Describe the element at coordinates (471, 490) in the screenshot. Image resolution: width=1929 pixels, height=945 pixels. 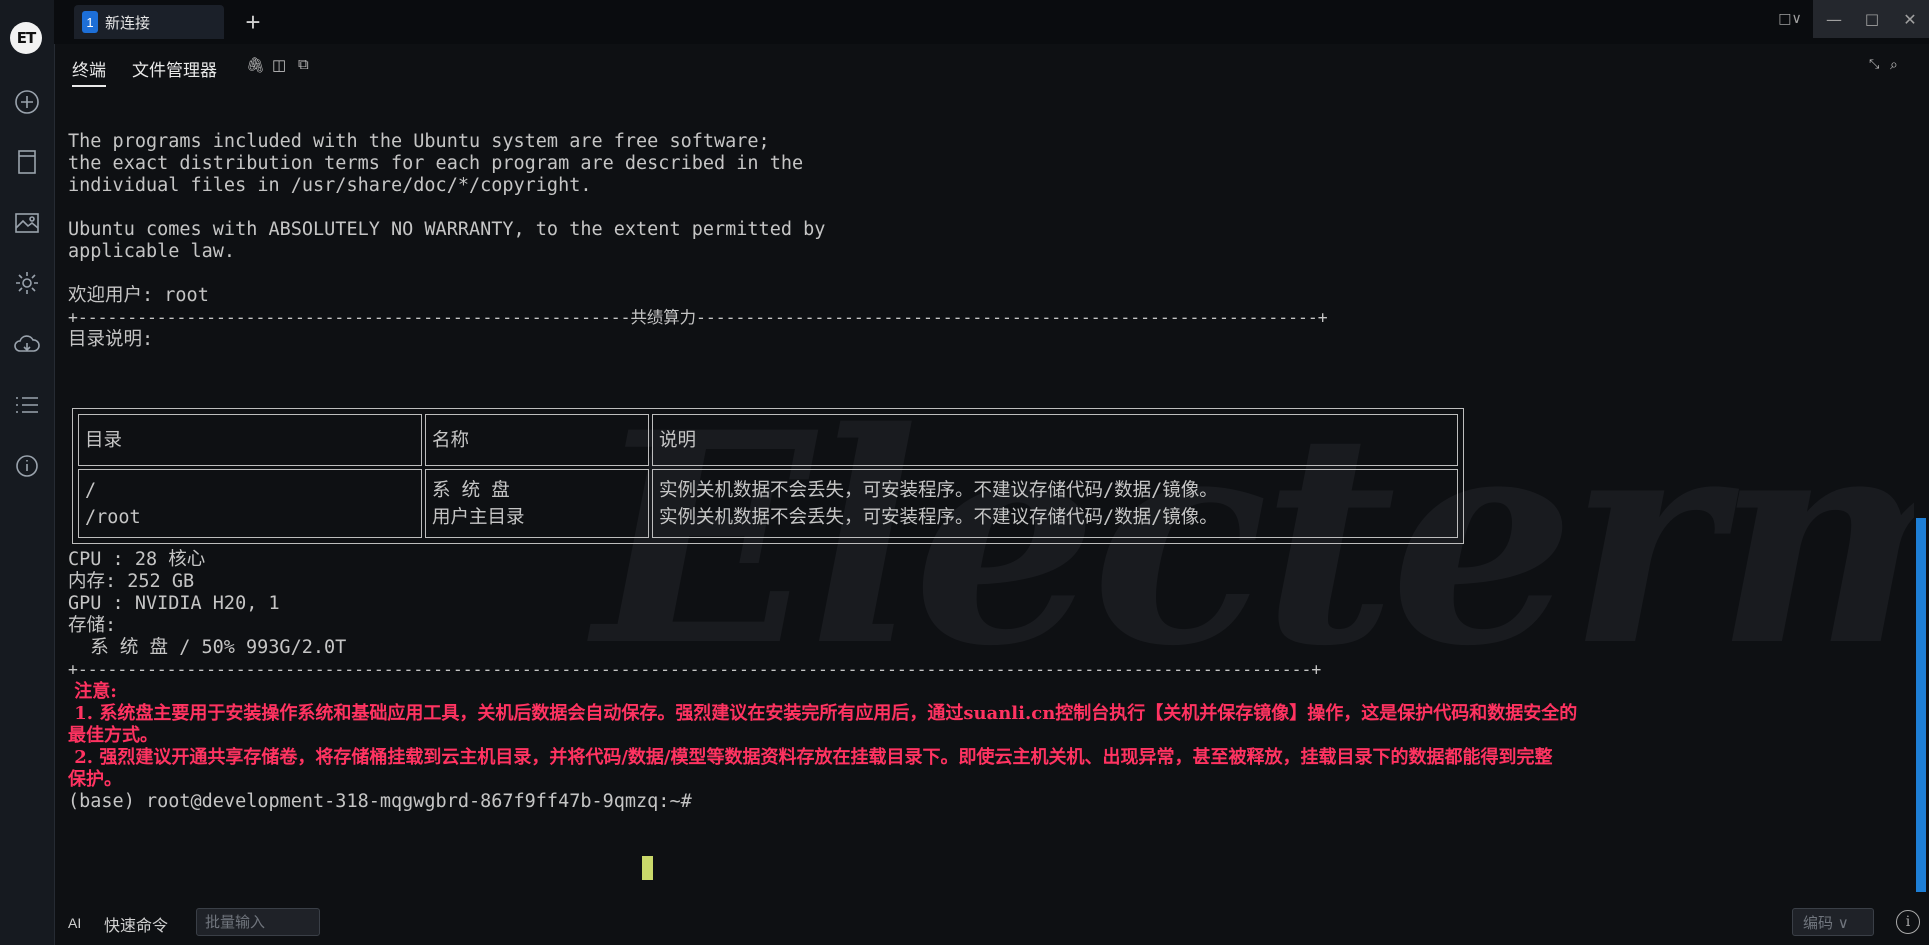
I see `table-cell-line: 系 统 盘` at that location.